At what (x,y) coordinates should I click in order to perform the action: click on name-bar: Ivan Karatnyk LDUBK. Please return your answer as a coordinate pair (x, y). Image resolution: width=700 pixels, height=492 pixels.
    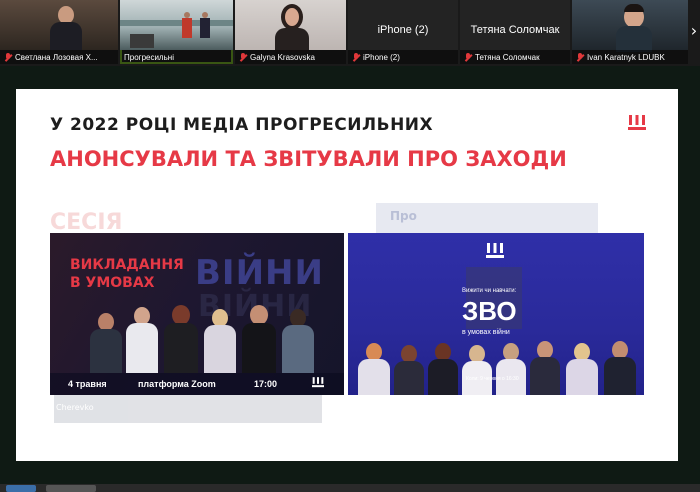
    Looking at the image, I should click on (630, 57).